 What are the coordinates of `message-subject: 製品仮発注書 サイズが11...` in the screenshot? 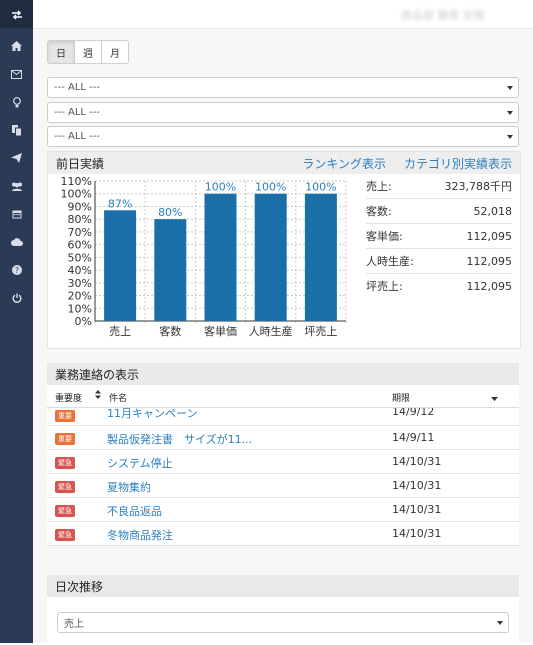 It's located at (179, 439).